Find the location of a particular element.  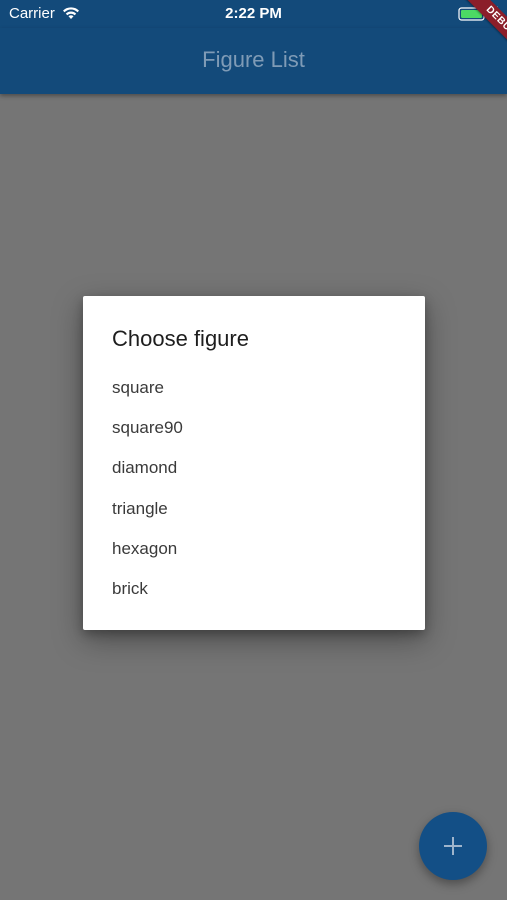

figure-option-triangle: triangle is located at coordinates (254, 509).